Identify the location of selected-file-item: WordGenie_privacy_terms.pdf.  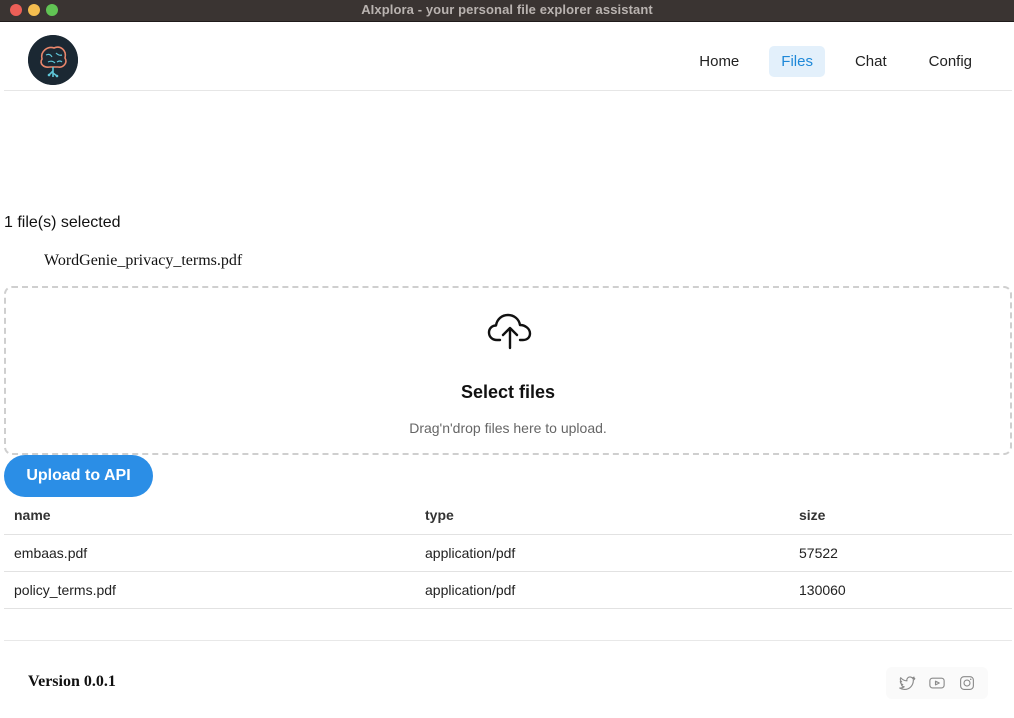
(143, 260).